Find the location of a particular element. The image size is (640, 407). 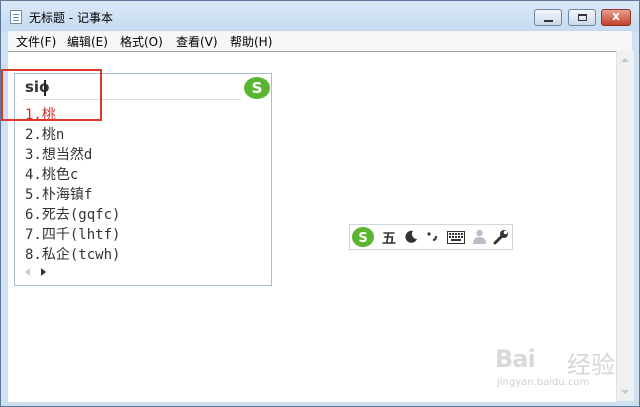

keyboard-icon is located at coordinates (456, 237).